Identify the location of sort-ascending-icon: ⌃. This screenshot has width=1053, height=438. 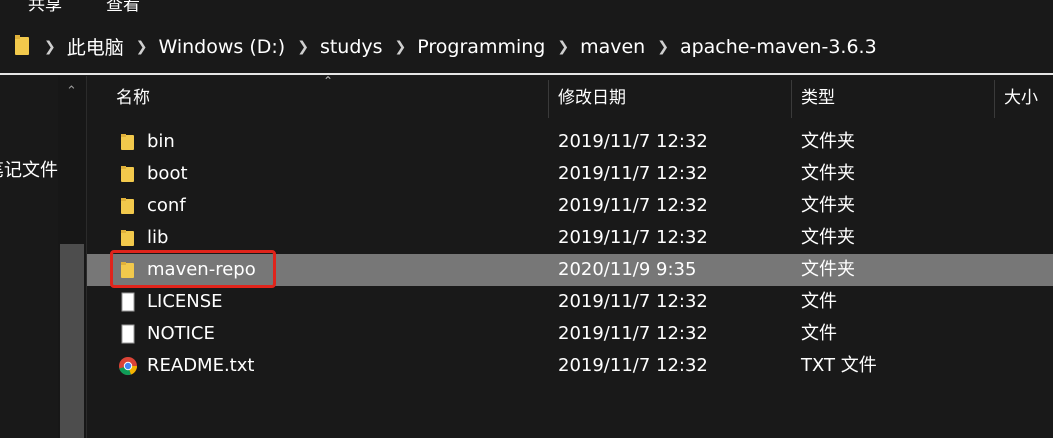
(328, 81).